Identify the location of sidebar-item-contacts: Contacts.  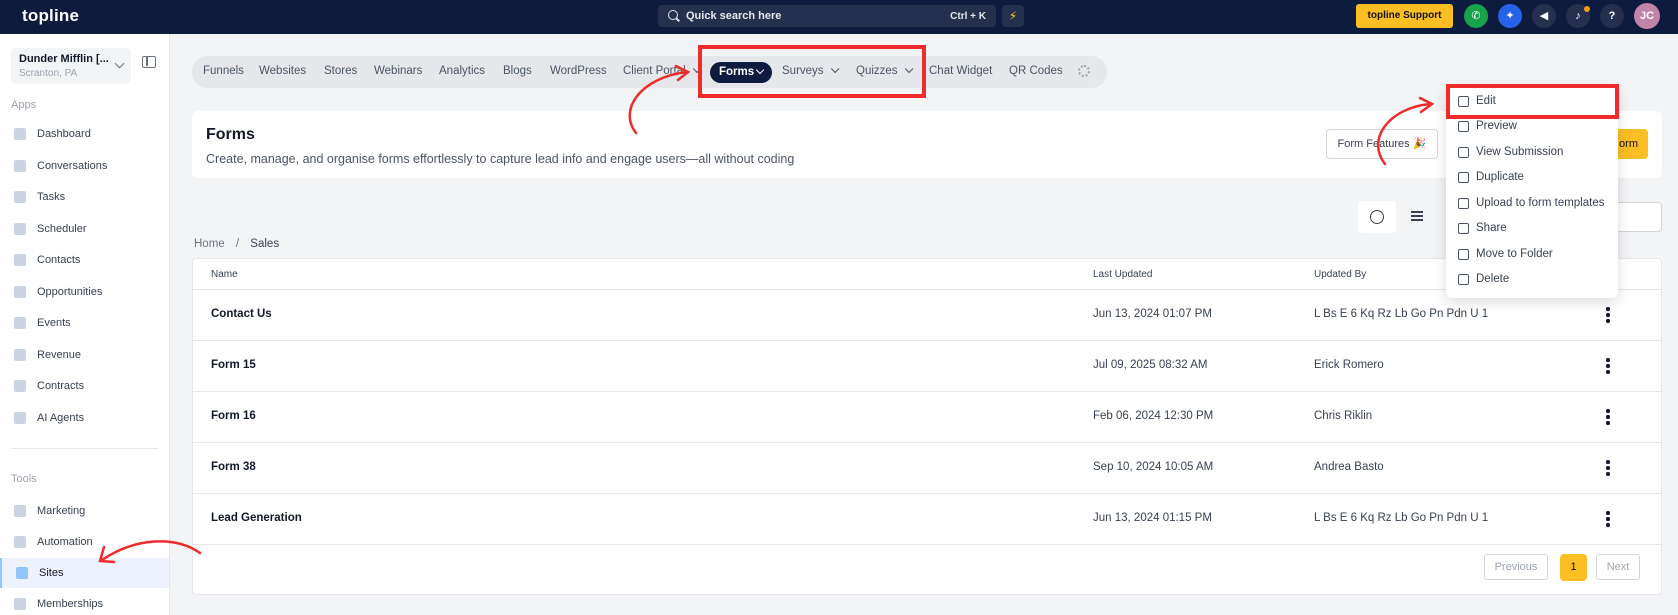
(84, 260).